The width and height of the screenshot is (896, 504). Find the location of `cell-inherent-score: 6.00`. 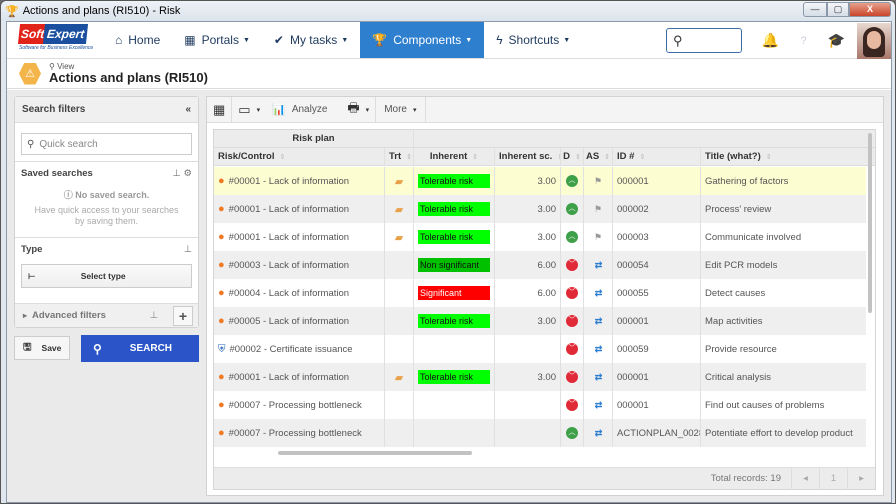

cell-inherent-score: 6.00 is located at coordinates (528, 265).